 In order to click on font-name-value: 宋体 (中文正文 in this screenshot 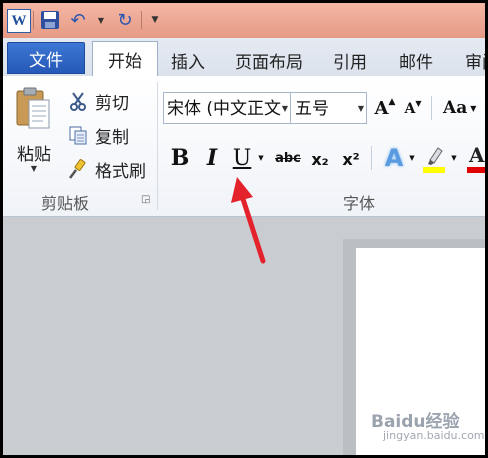, I will do `click(224, 109)`.